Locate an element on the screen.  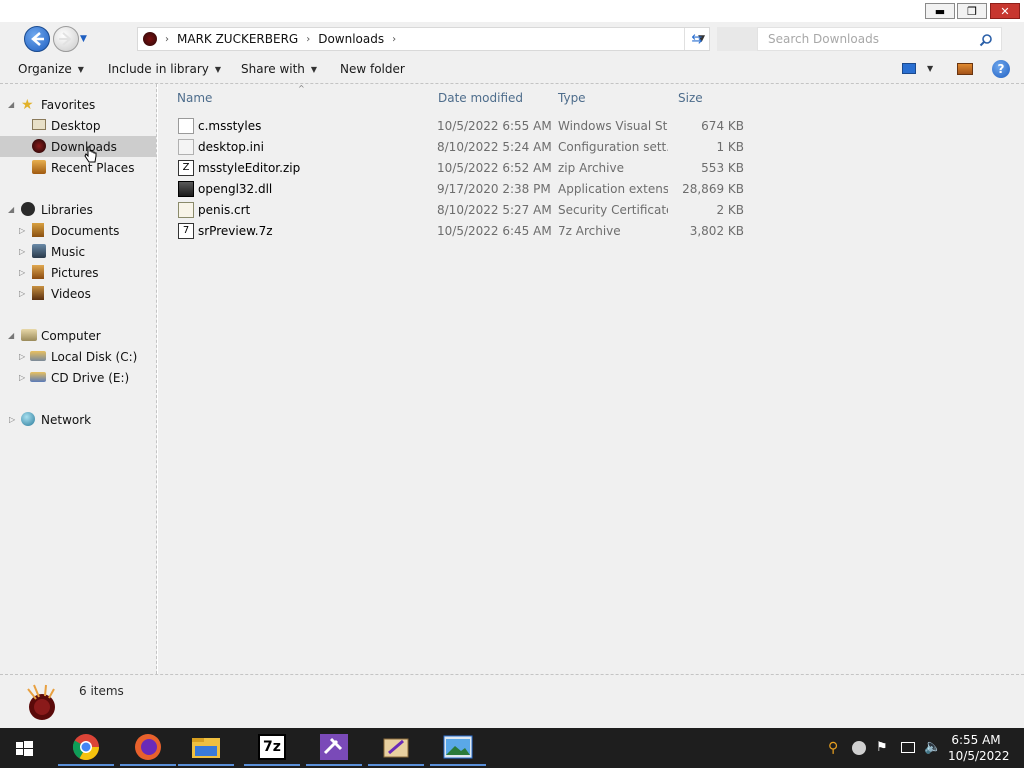
taskbar-chrome is located at coordinates (86, 748).